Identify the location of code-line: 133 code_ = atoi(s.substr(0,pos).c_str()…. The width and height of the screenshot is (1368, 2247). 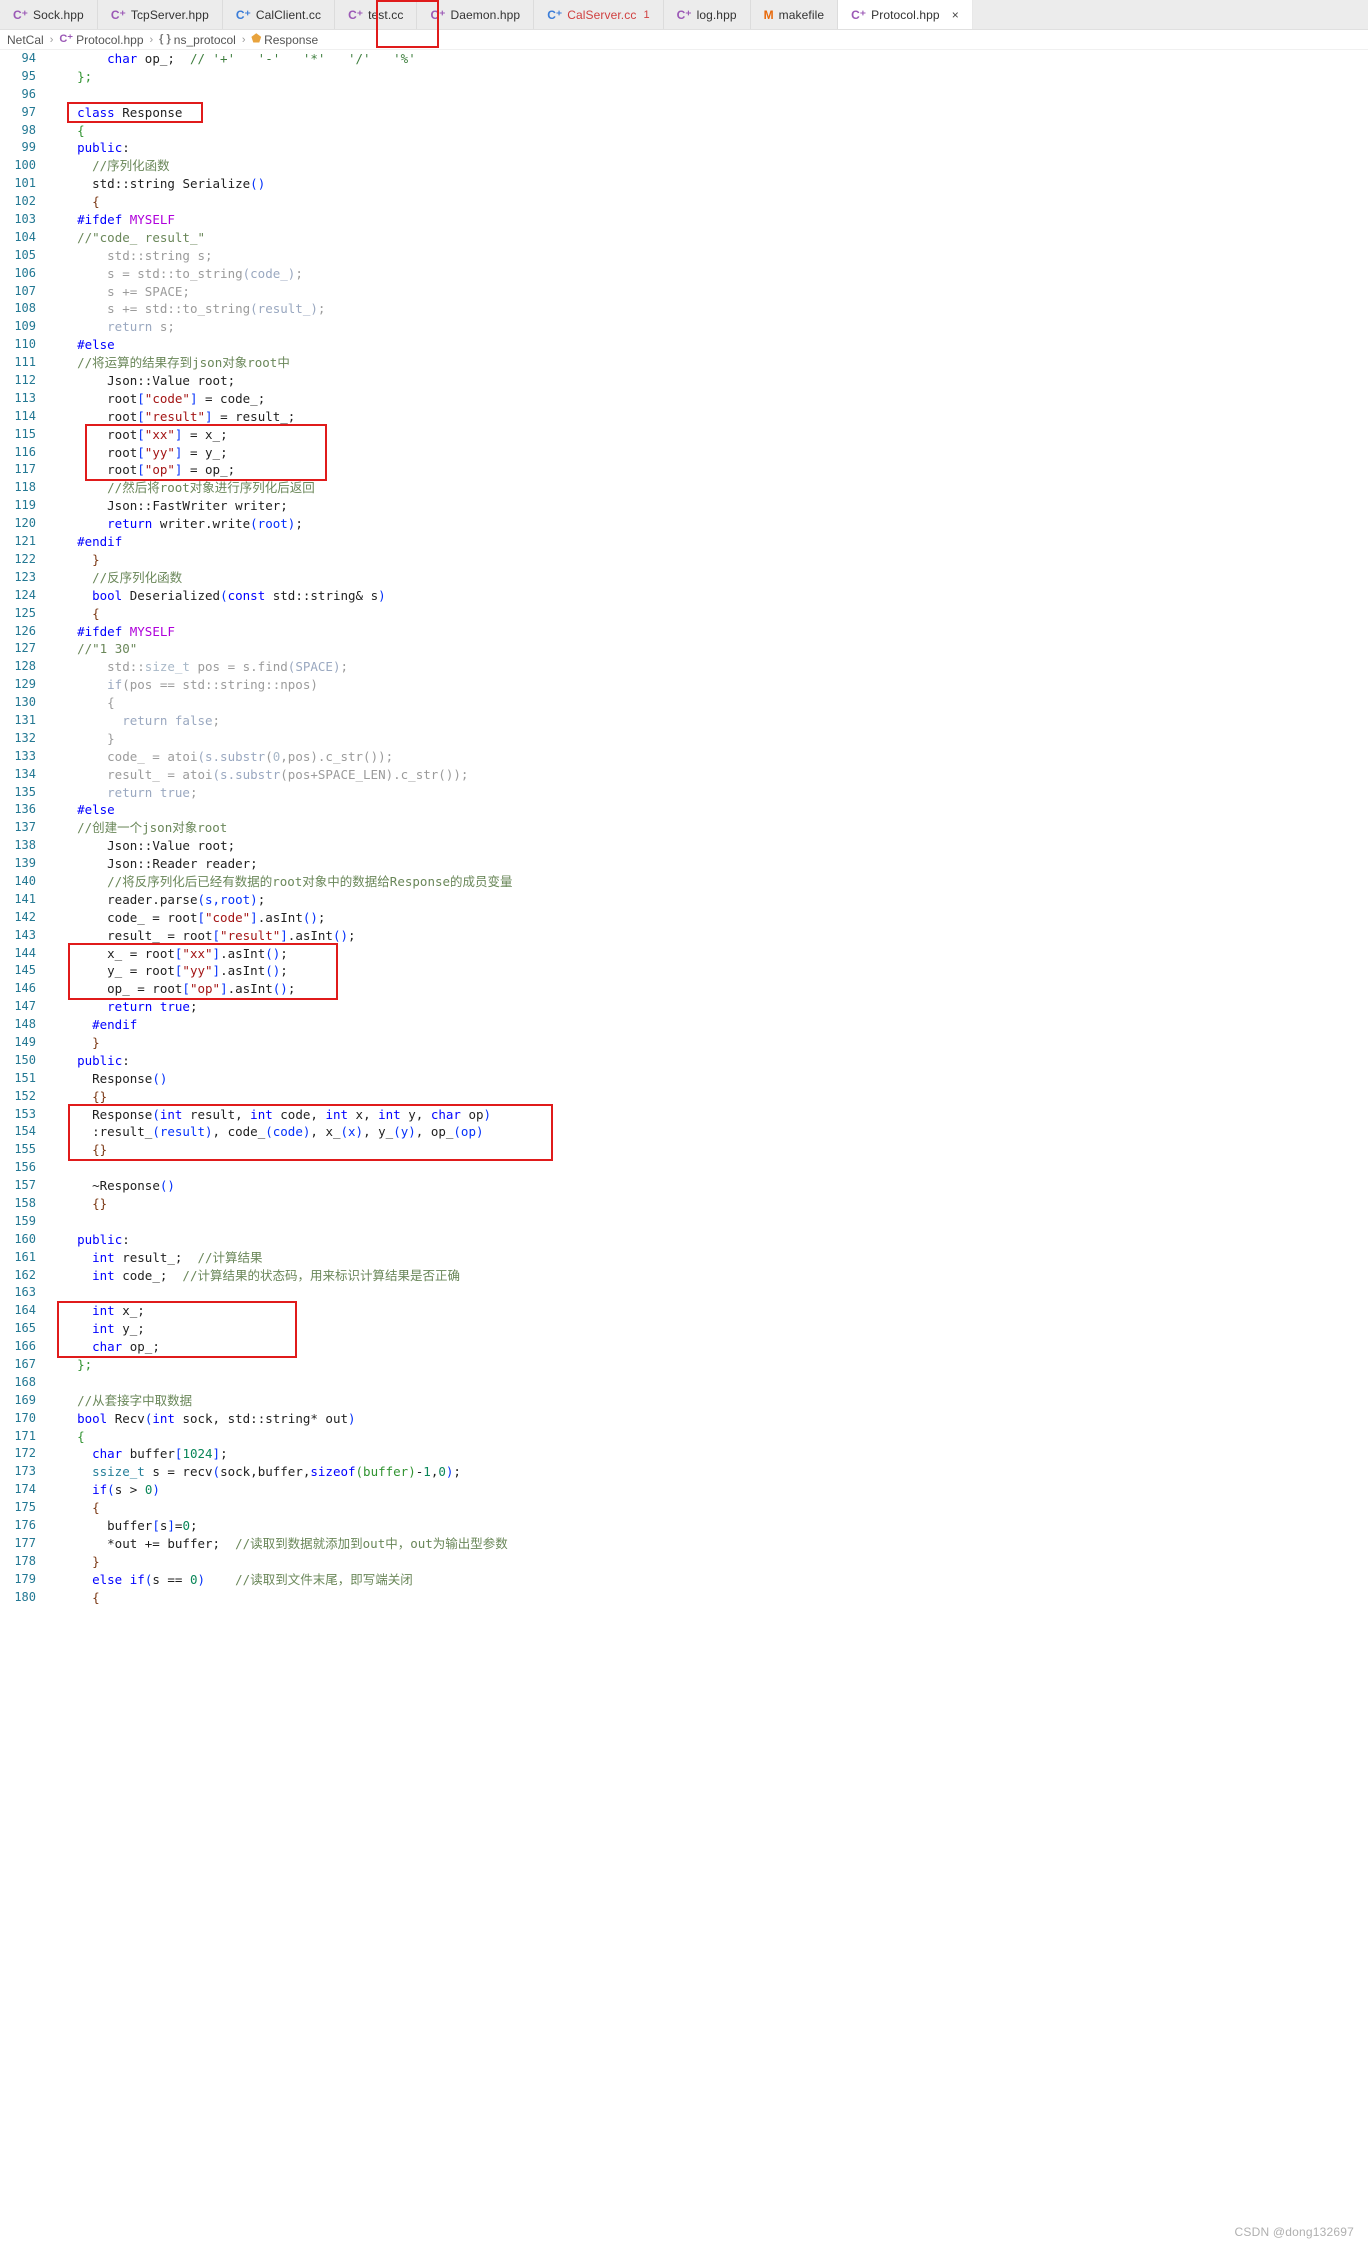
(684, 757).